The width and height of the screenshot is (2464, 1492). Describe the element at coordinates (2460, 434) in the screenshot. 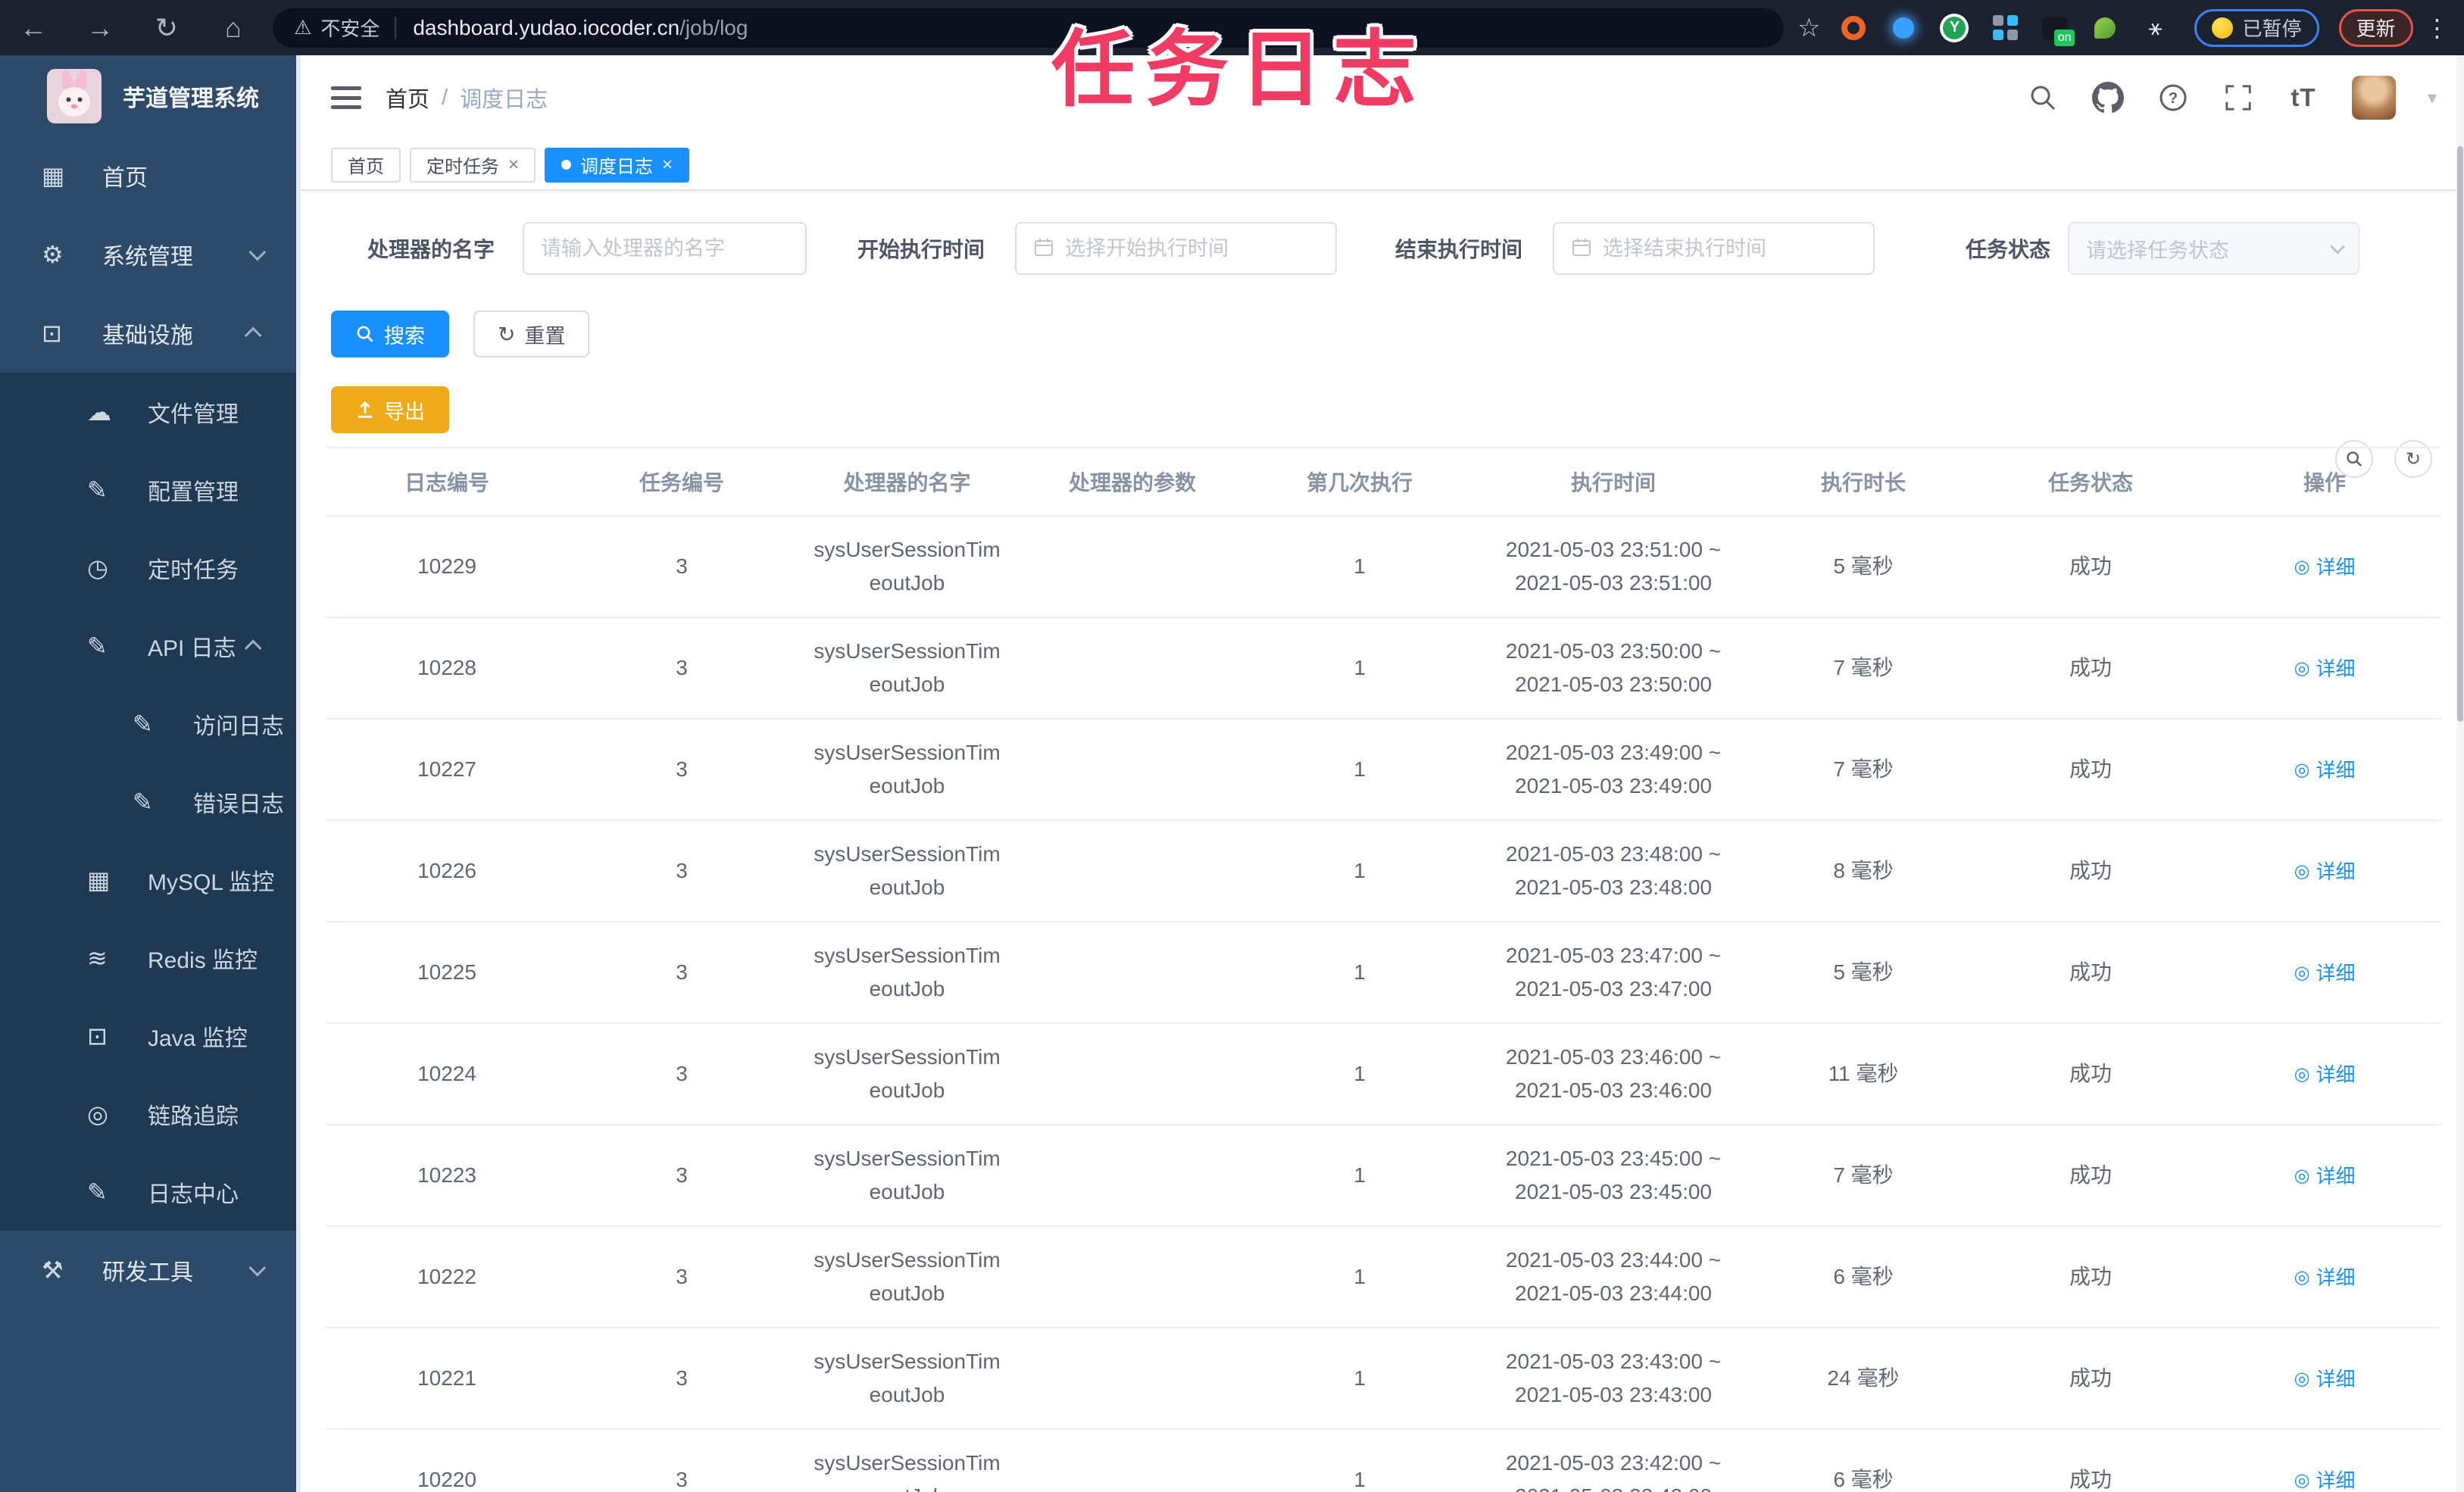

I see `scrollbar-thumb` at that location.